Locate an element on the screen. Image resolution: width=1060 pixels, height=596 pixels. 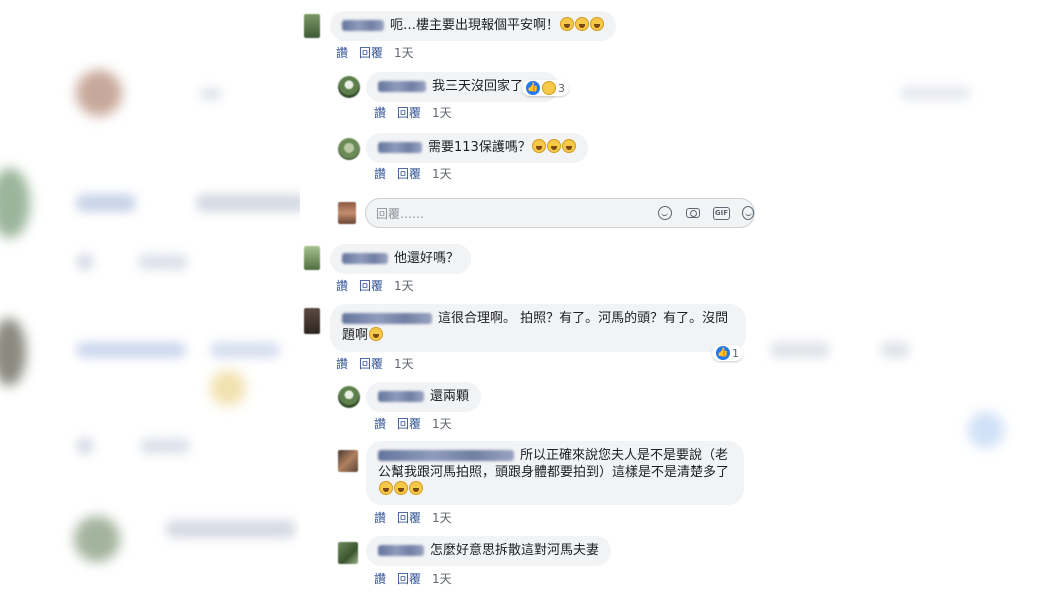
comment-bubble: 需要113保護嗎？ is located at coordinates (477, 148).